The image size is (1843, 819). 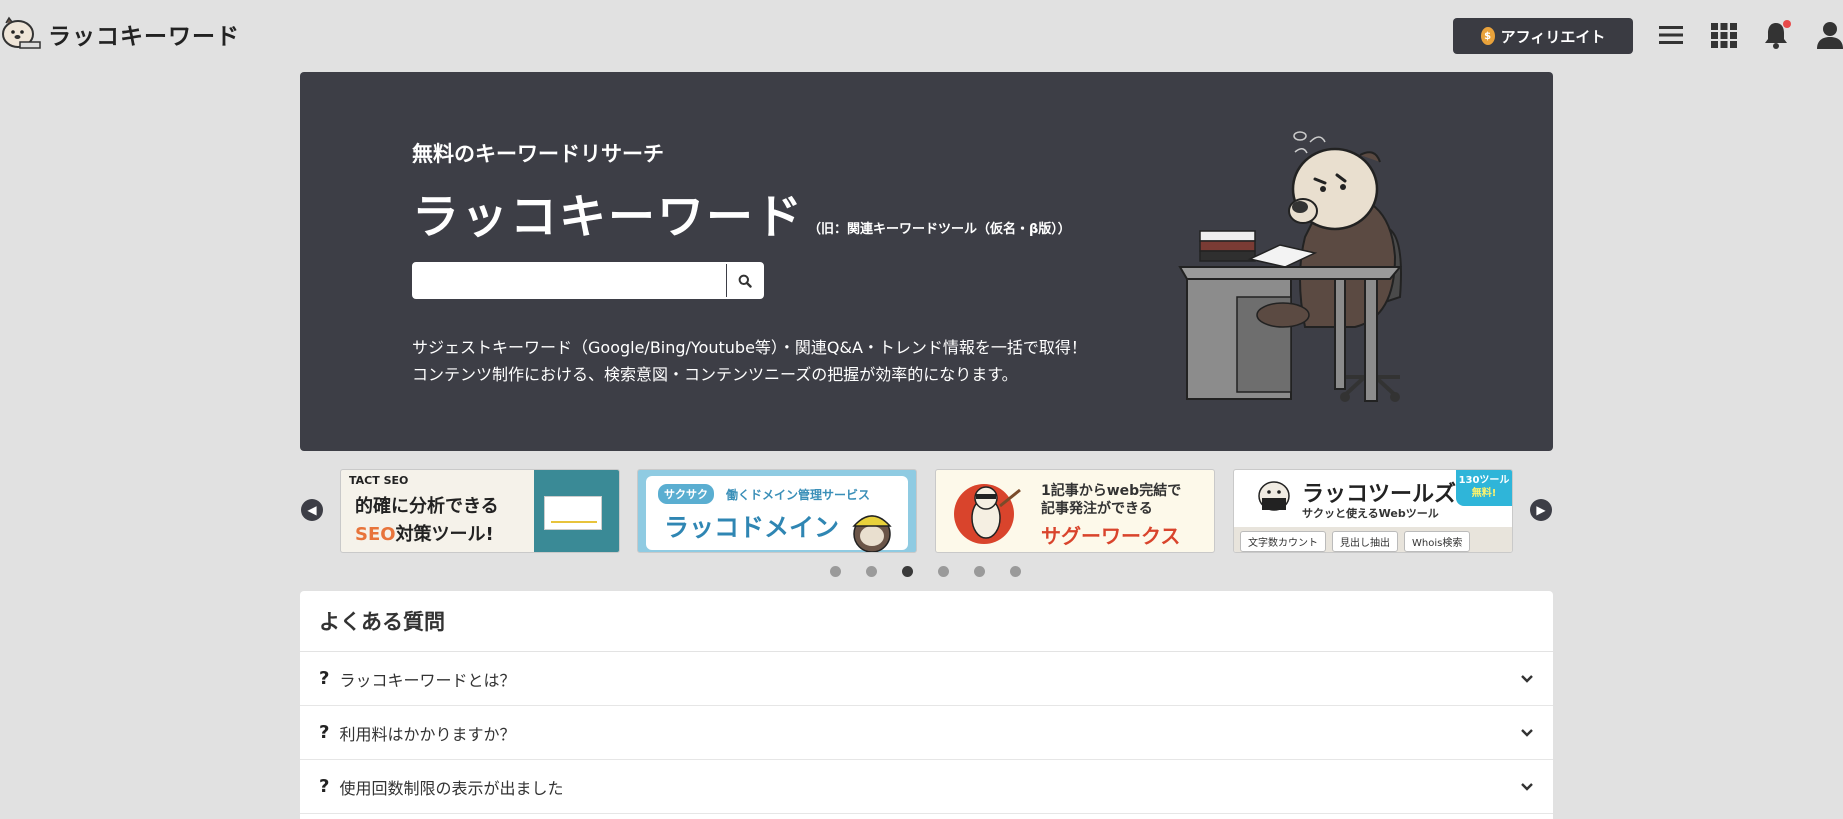 What do you see at coordinates (752, 527) in the screenshot?
I see `banner2-name: ラッコドメイン` at bounding box center [752, 527].